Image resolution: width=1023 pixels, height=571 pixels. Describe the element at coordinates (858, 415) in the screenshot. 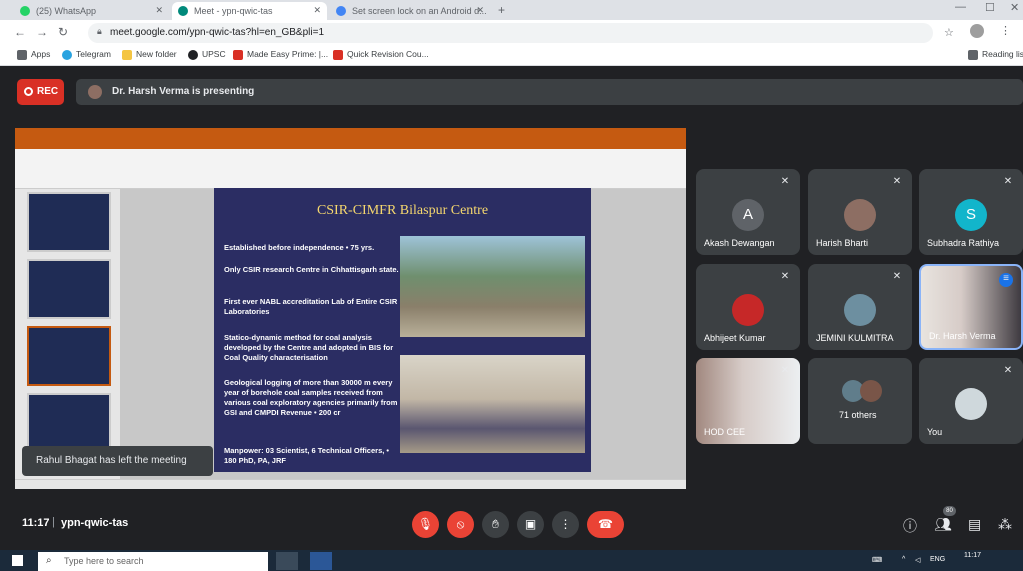

I see `participant-name: 71 others` at that location.